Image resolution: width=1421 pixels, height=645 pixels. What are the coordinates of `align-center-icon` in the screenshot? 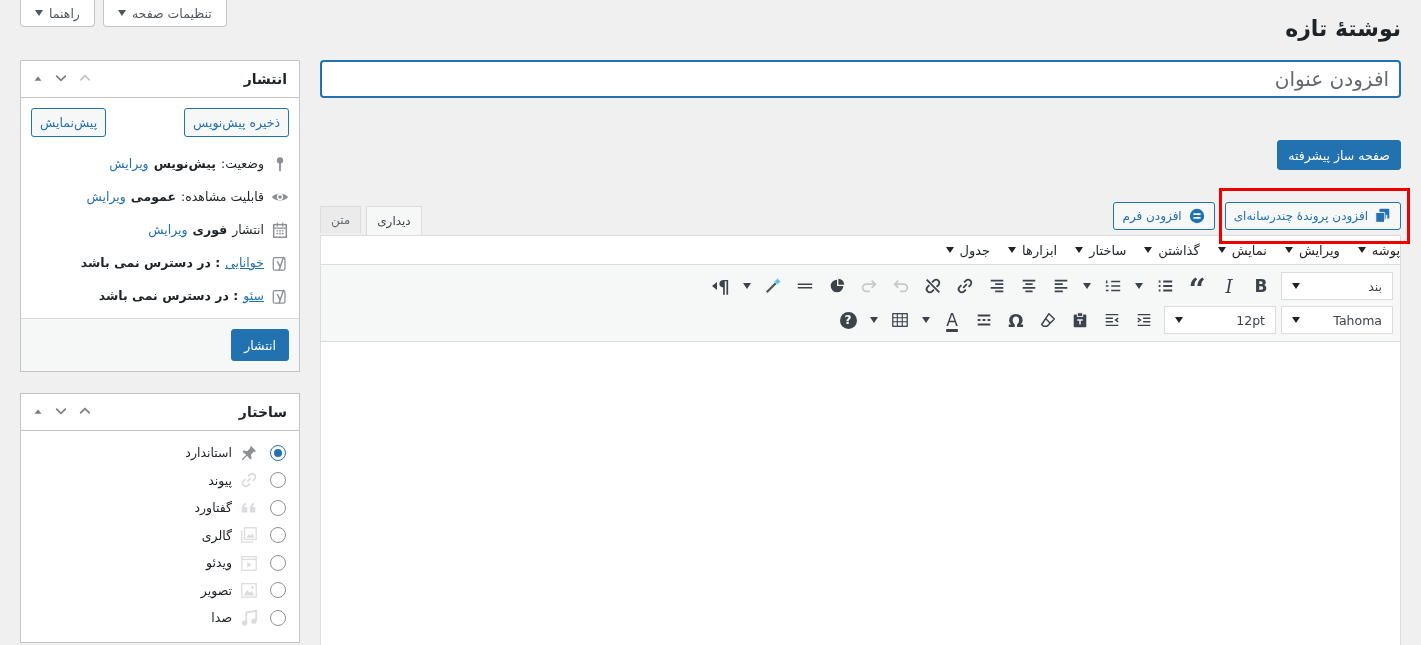 It's located at (1029, 286).